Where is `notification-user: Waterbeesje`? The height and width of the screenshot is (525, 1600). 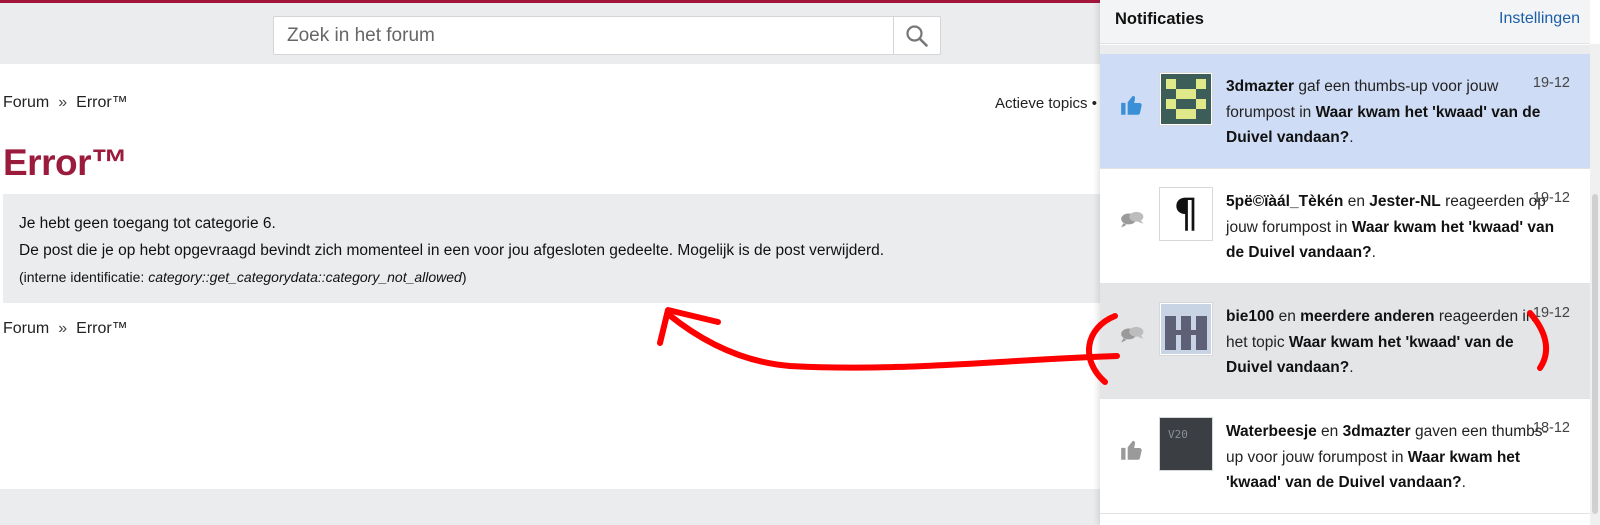
notification-user: Waterbeesje is located at coordinates (1271, 431).